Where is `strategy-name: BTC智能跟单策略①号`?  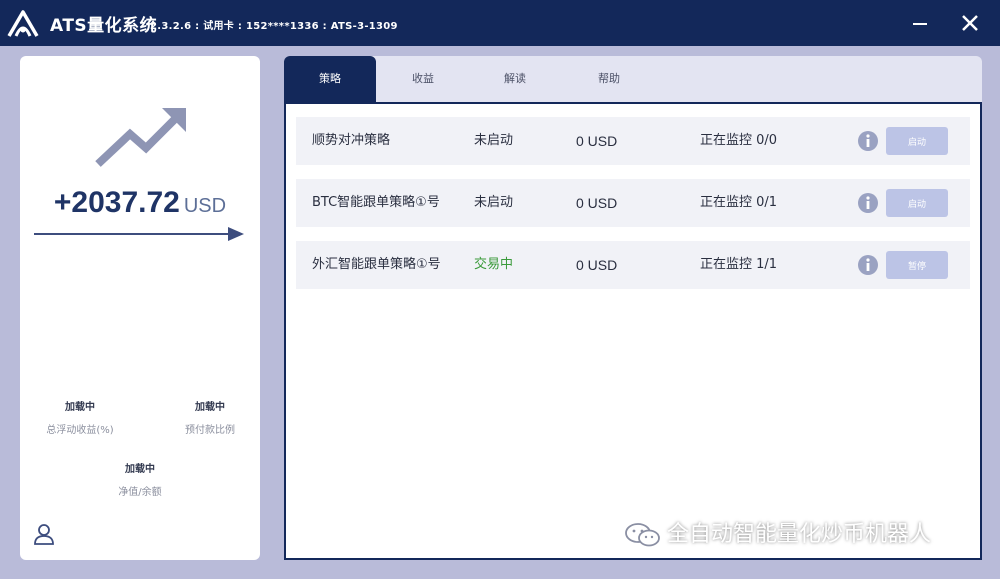
strategy-name: BTC智能跟单策略①号 is located at coordinates (376, 202).